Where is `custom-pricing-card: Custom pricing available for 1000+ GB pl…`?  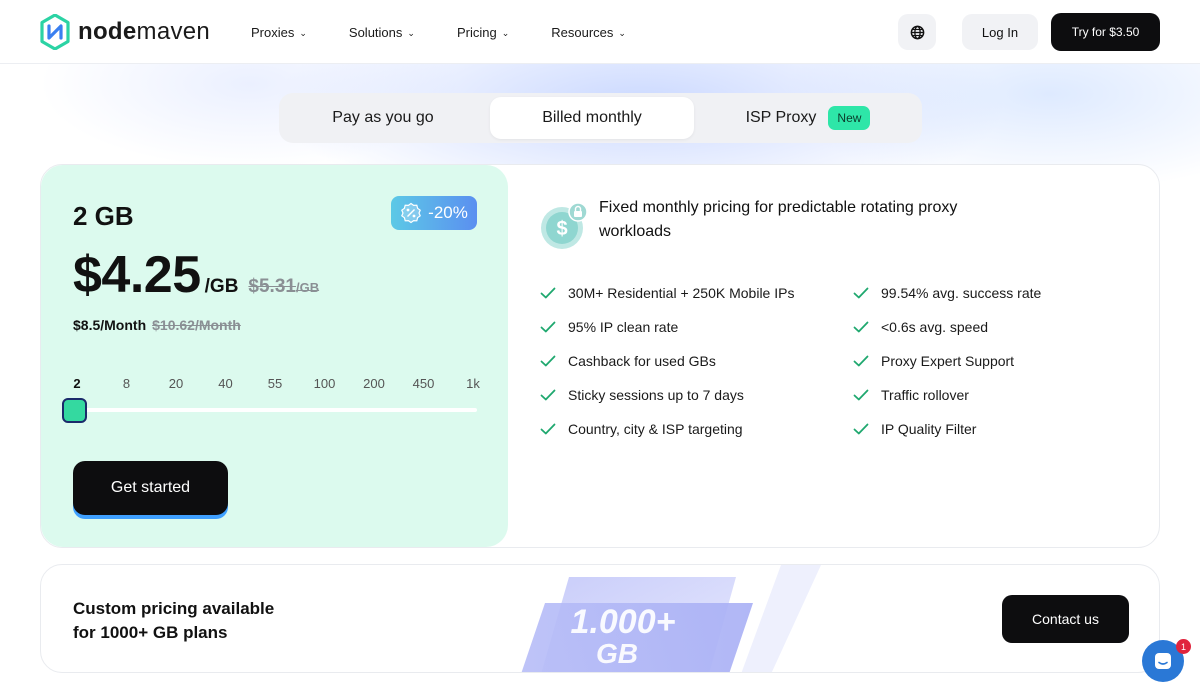
custom-pricing-card: Custom pricing available for 1000+ GB pl… is located at coordinates (600, 618).